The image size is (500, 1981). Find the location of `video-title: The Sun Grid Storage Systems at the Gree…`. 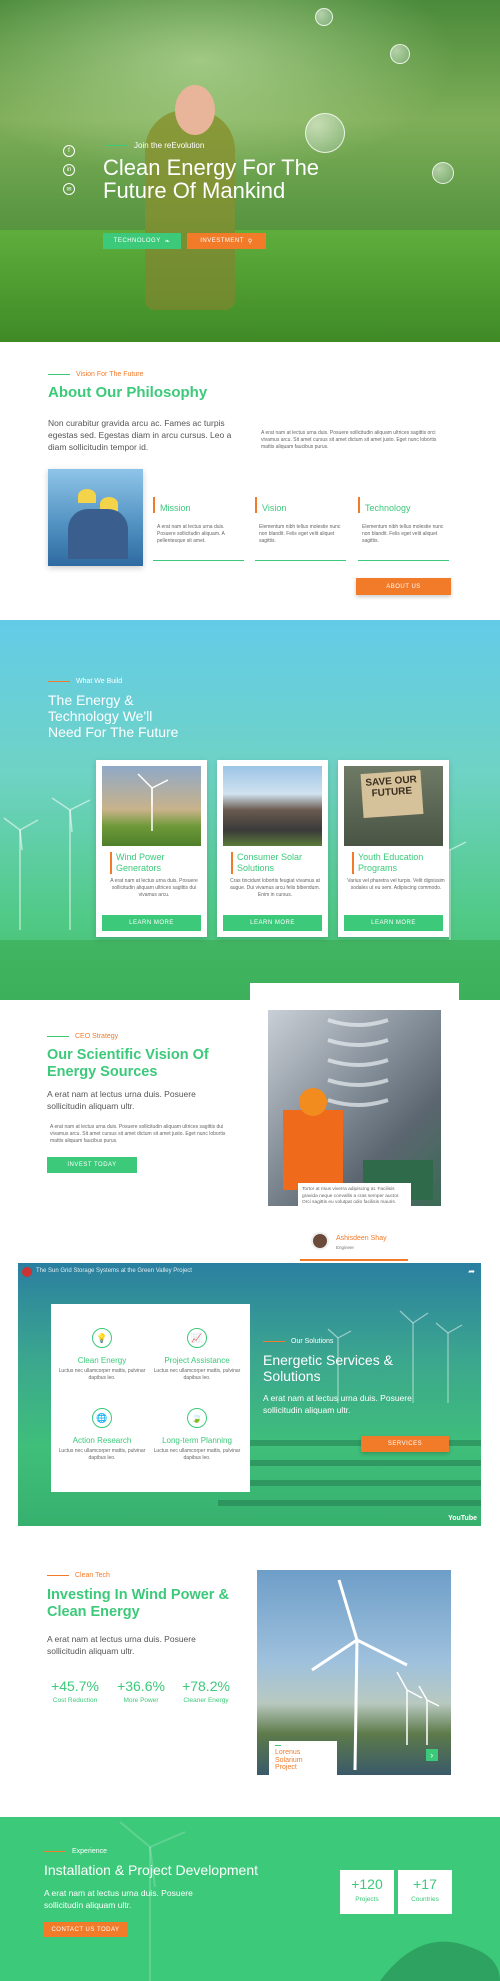

video-title: The Sun Grid Storage Systems at the Gree… is located at coordinates (114, 1271).